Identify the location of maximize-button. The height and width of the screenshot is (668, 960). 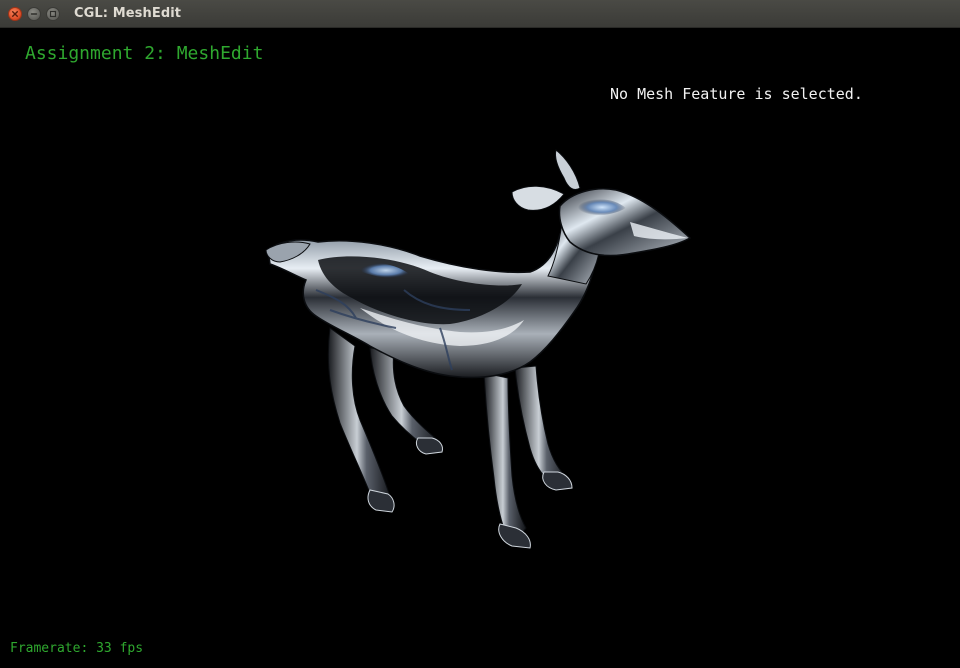
(53, 14).